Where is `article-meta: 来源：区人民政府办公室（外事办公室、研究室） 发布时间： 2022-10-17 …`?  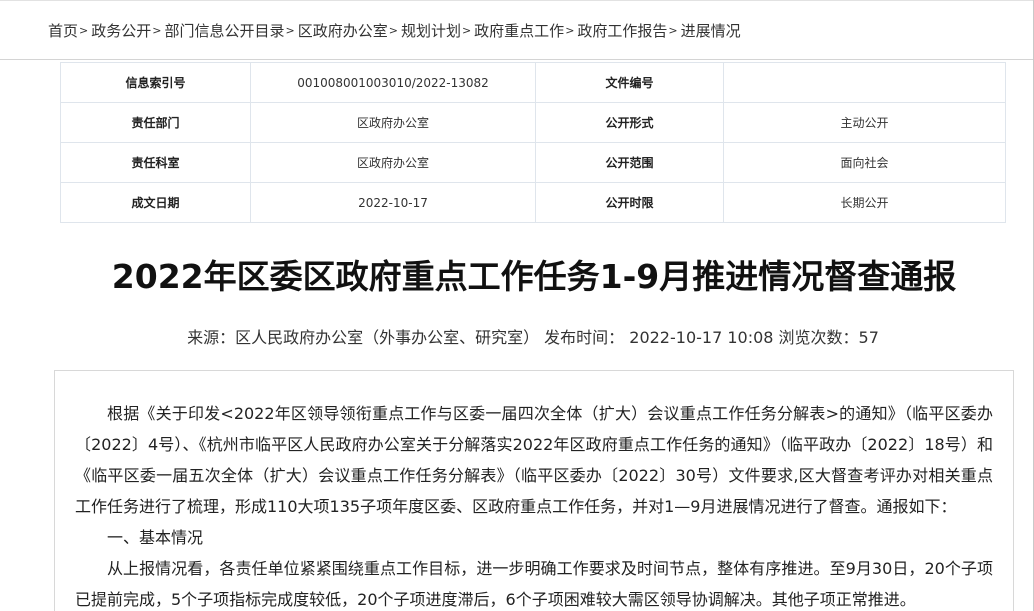 article-meta: 来源：区人民政府办公室（外事办公室、研究室） 发布时间： 2022-10-17 … is located at coordinates (533, 337).